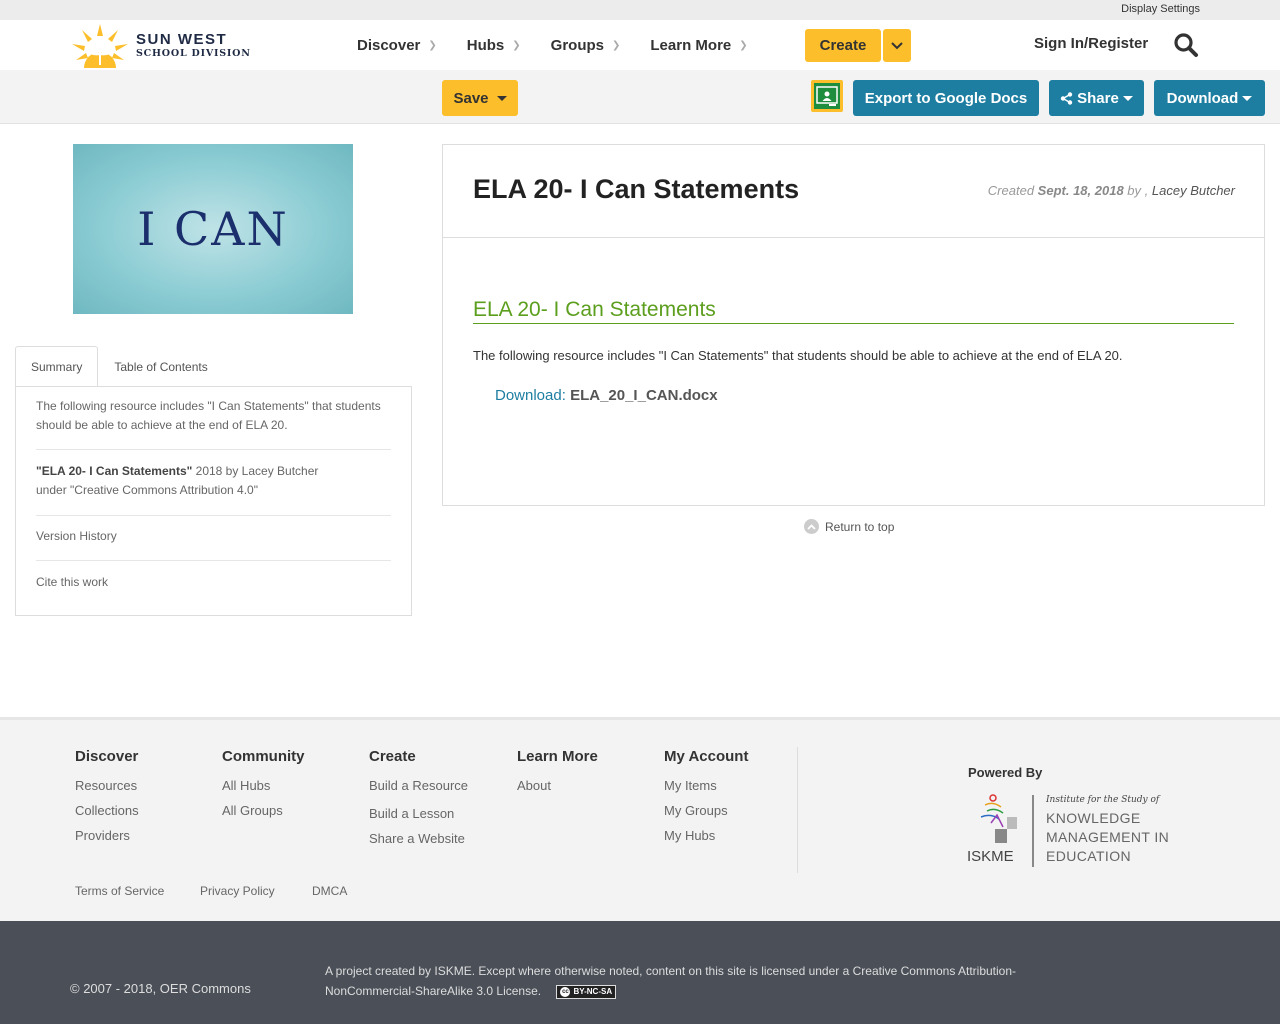 The image size is (1280, 1024). Describe the element at coordinates (255, 471) in the screenshot. I see `attribution-year-author: 2018 by Lacey Butcher` at that location.